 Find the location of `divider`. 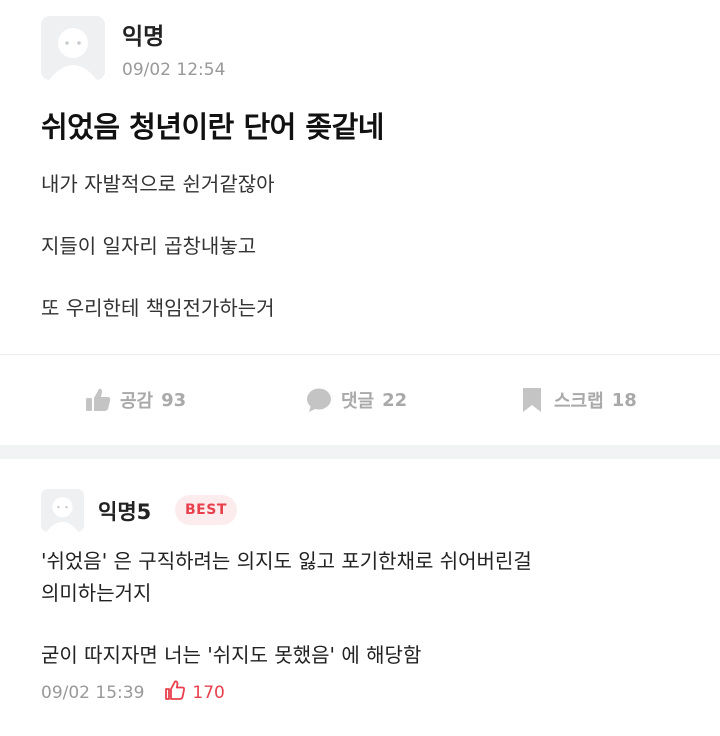

divider is located at coordinates (360, 354).